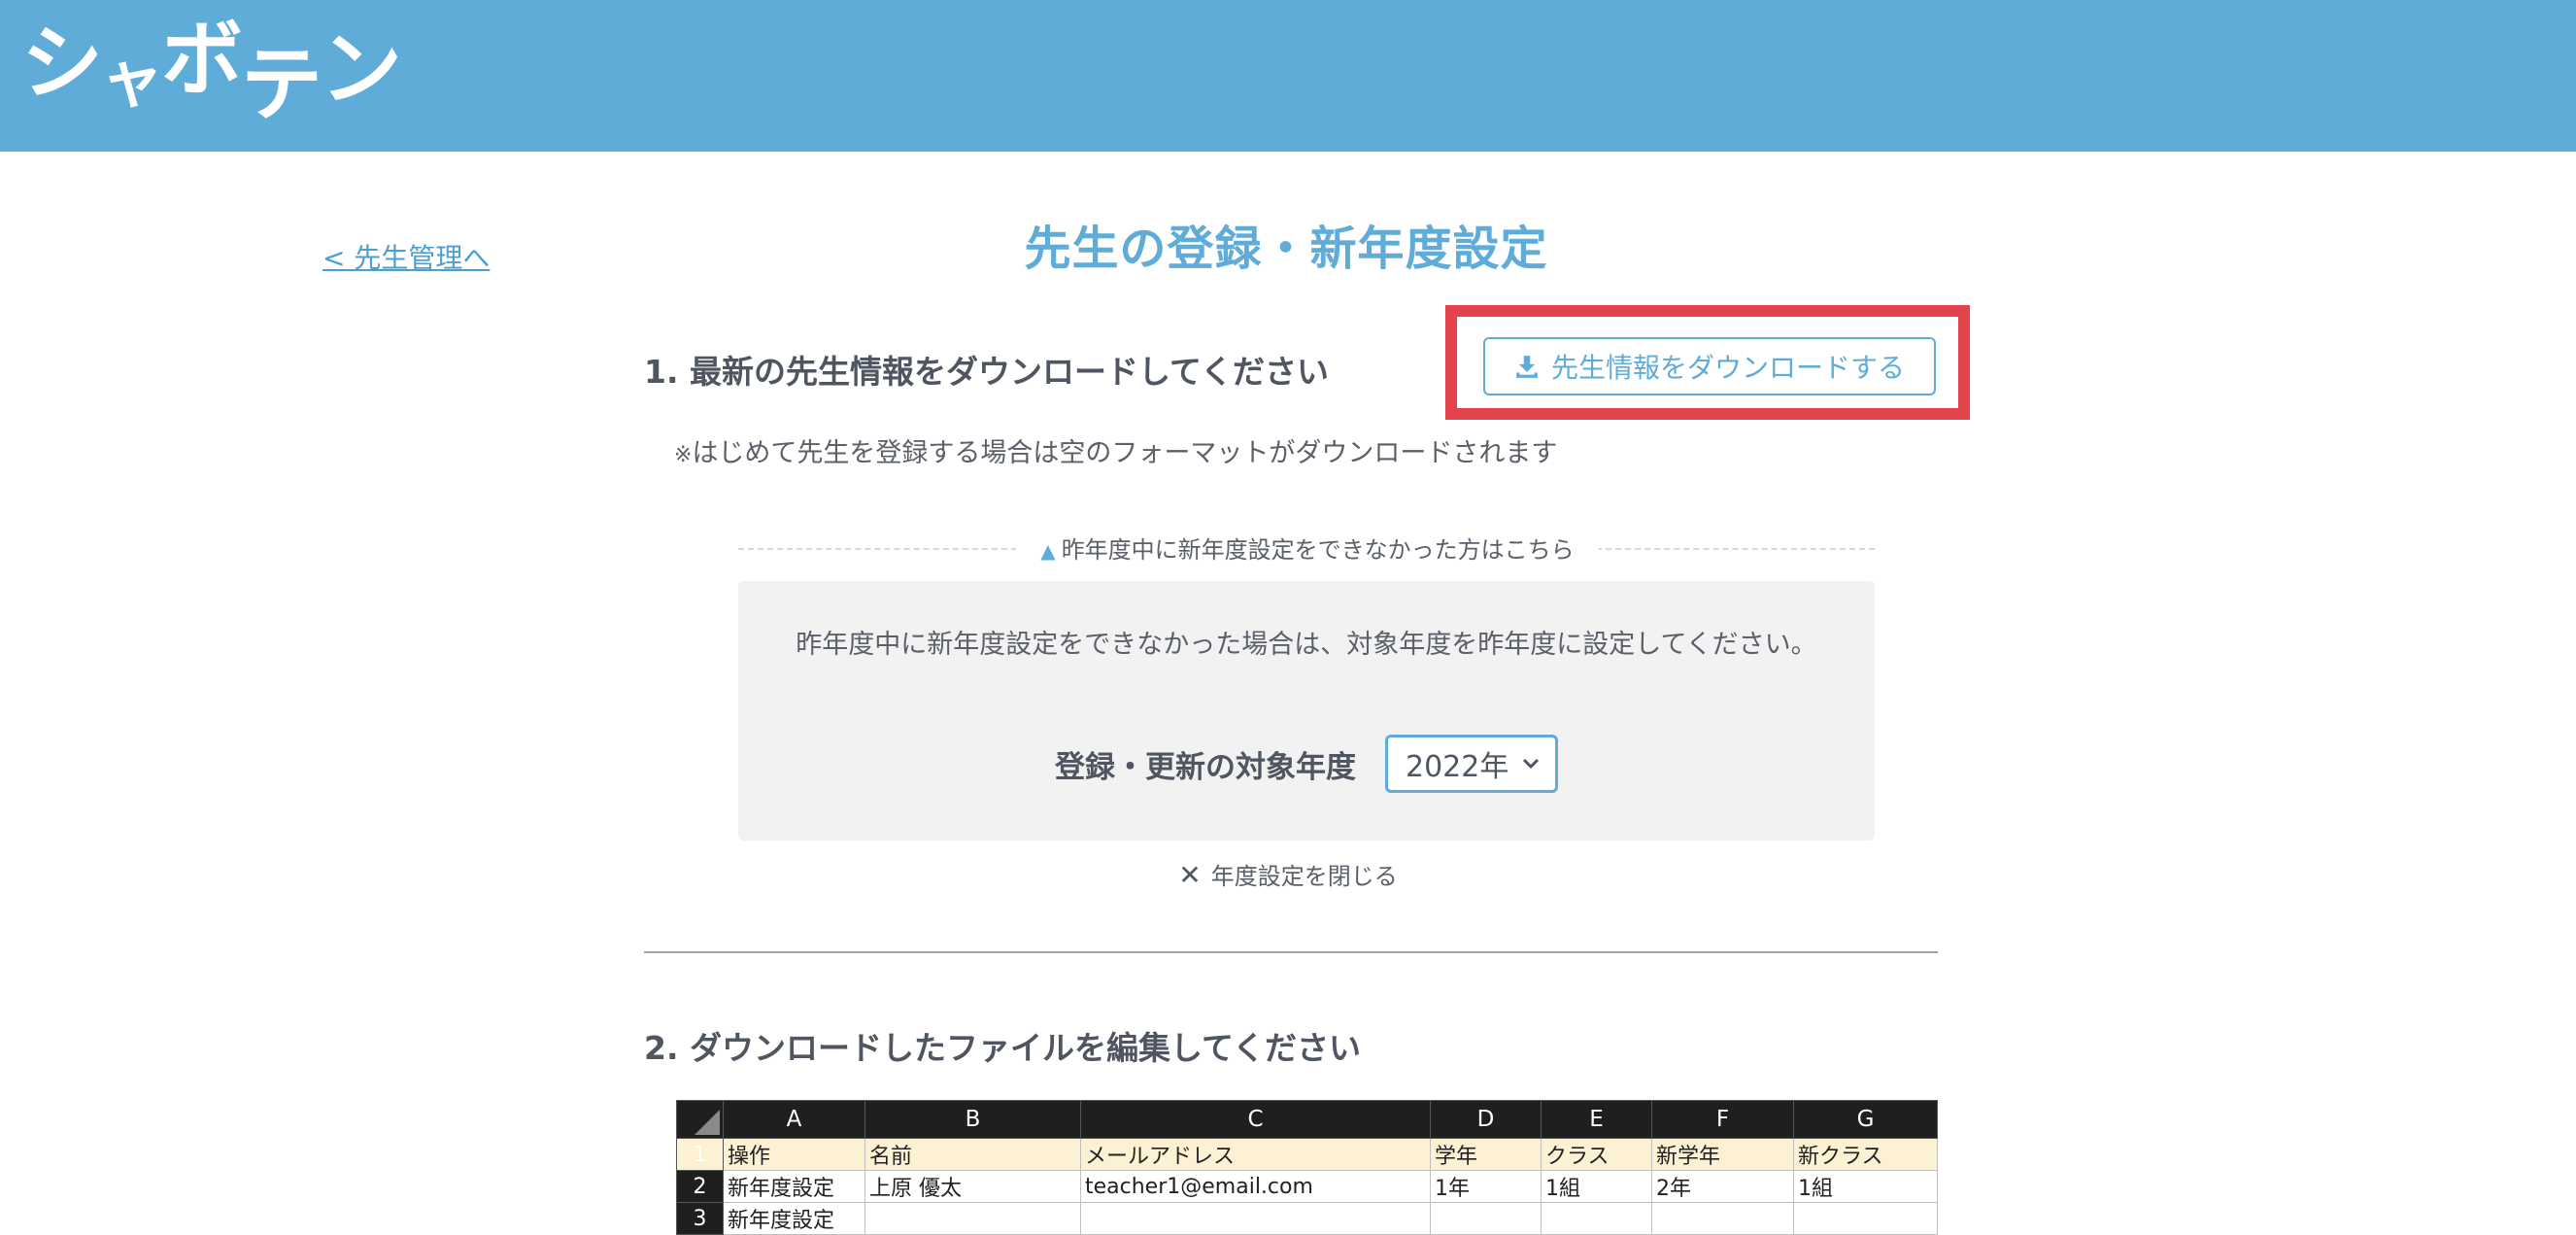 The width and height of the screenshot is (2576, 1235). I want to click on target-year-row: 登録・更新の対象年度 2022年, so click(1306, 764).